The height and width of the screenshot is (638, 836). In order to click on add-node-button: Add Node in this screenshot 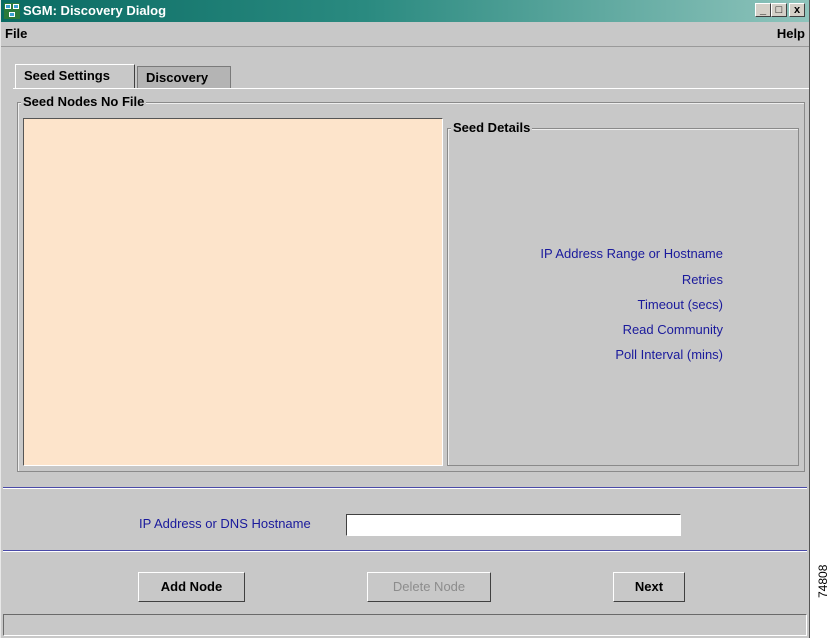, I will do `click(191, 587)`.